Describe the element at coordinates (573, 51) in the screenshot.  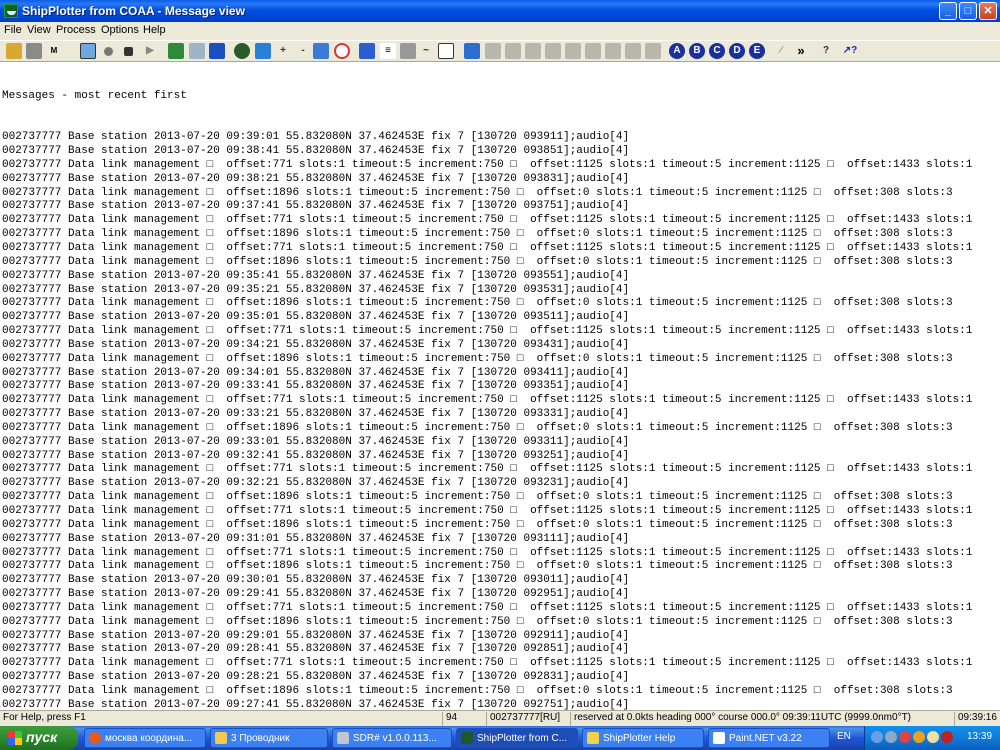
I see `filter-5-icon` at that location.